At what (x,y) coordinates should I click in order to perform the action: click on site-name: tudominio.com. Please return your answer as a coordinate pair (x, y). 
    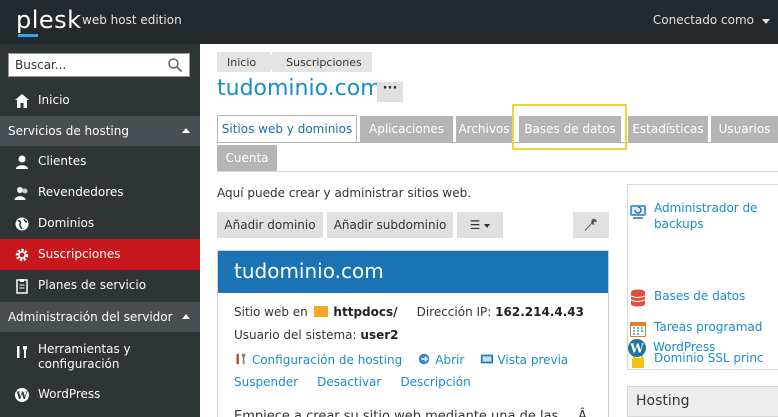
    Looking at the image, I should click on (413, 272).